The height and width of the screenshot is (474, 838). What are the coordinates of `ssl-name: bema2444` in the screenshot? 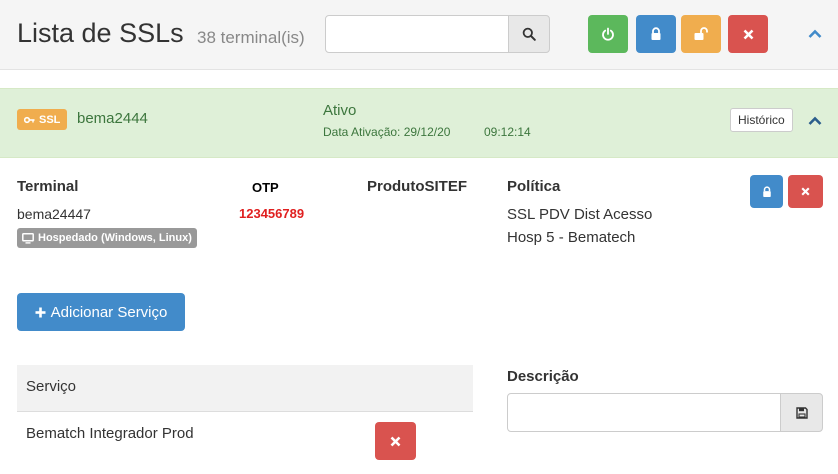 It's located at (112, 118).